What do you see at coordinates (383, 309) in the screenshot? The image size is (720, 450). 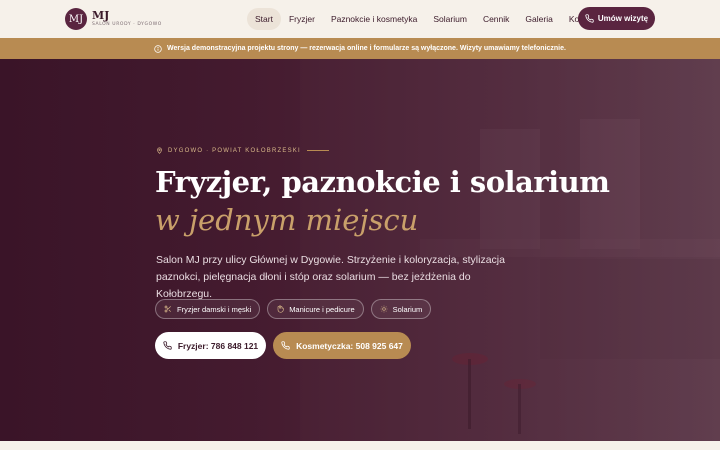 I see `sun-icon` at bounding box center [383, 309].